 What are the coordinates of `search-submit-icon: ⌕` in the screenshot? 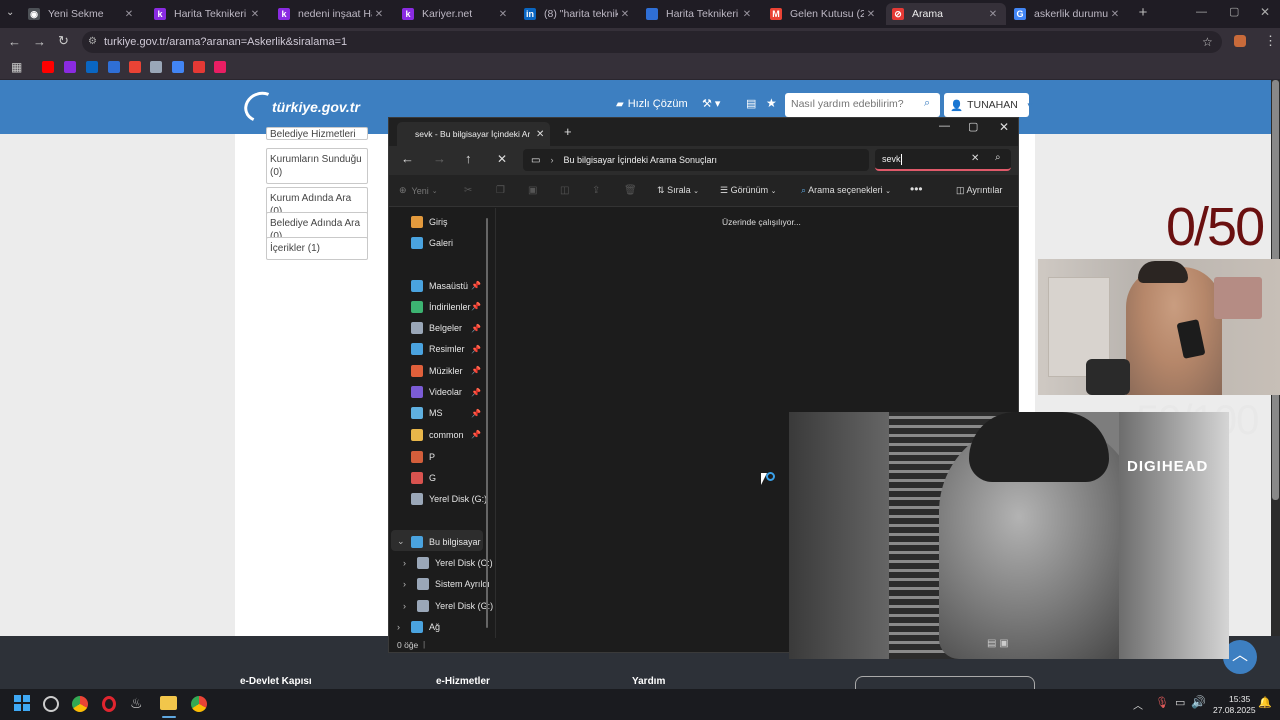 It's located at (998, 157).